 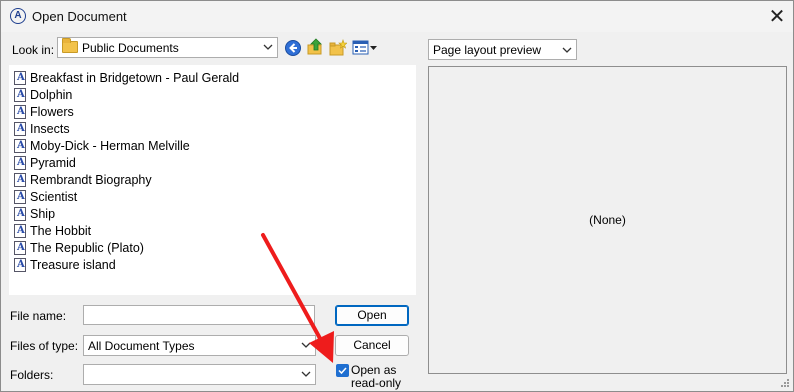 What do you see at coordinates (293, 48) in the screenshot?
I see `back-icon` at bounding box center [293, 48].